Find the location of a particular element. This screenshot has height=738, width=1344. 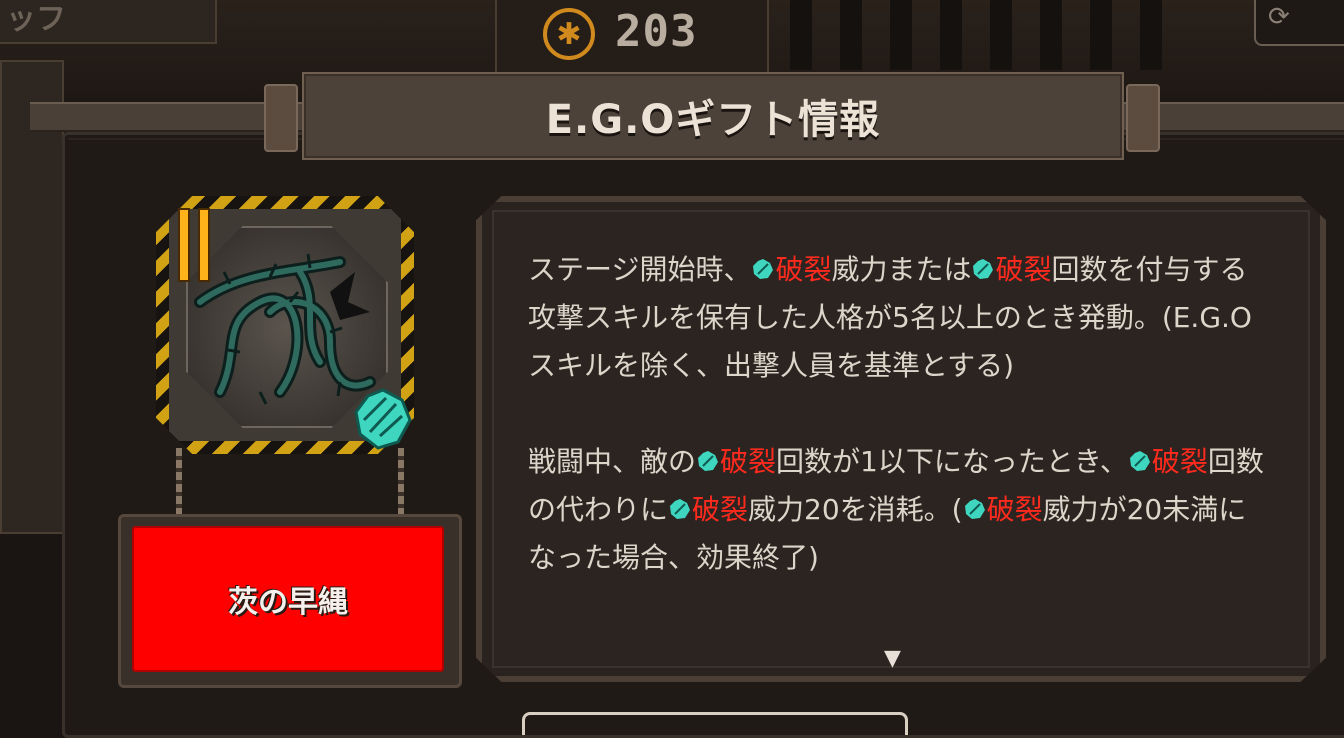

desc-text-run: 回数が1以下になったとき、 is located at coordinates (952, 461).